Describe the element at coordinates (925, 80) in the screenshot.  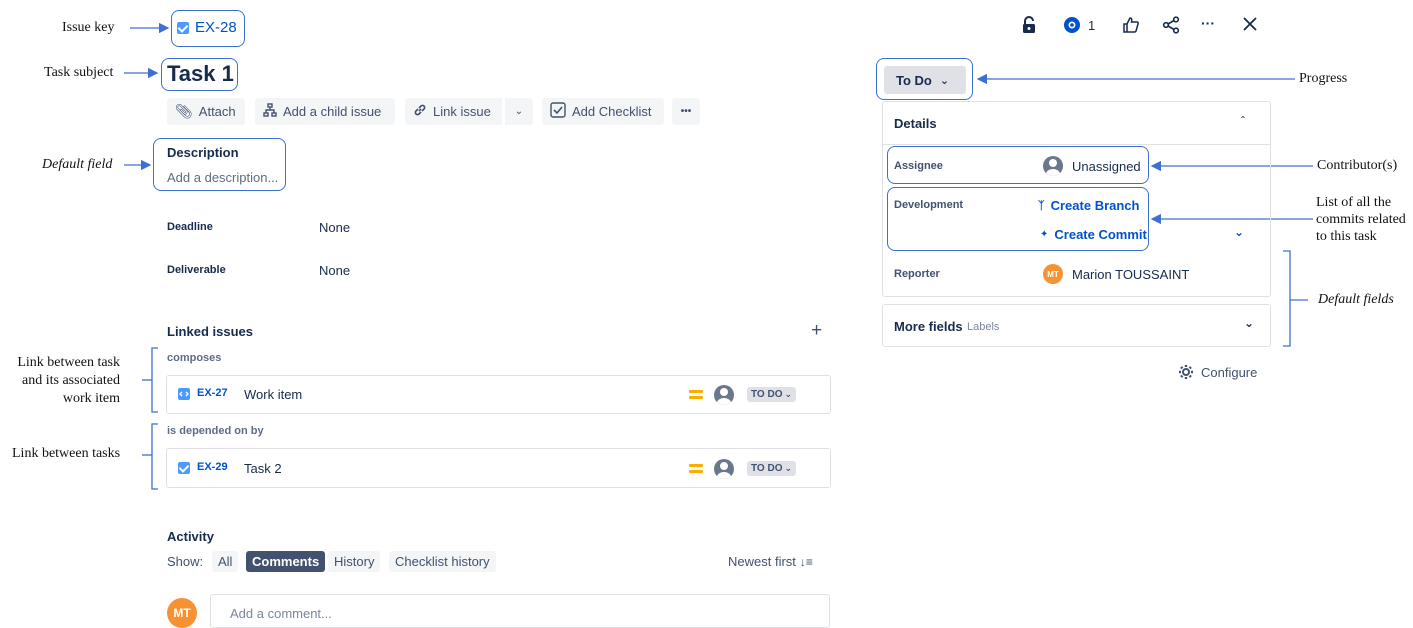
I see `status-button: To Do ⌄` at that location.